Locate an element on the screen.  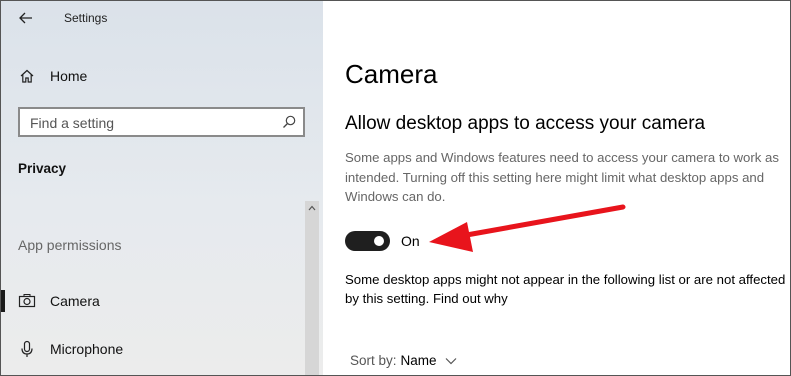
section-title: Privacy is located at coordinates (42, 168).